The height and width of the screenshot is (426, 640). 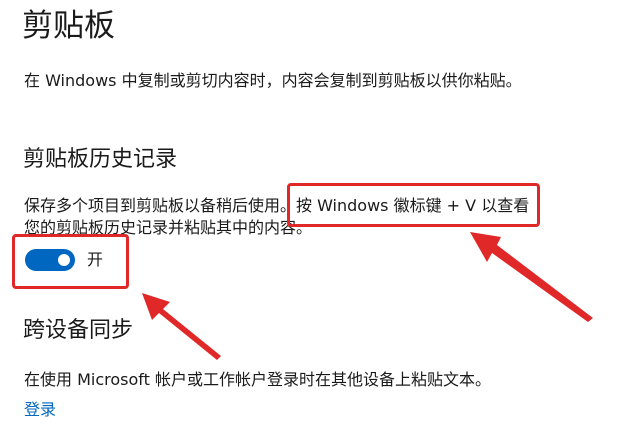 What do you see at coordinates (531, 277) in the screenshot?
I see `arrow-to-shortcut-icon` at bounding box center [531, 277].